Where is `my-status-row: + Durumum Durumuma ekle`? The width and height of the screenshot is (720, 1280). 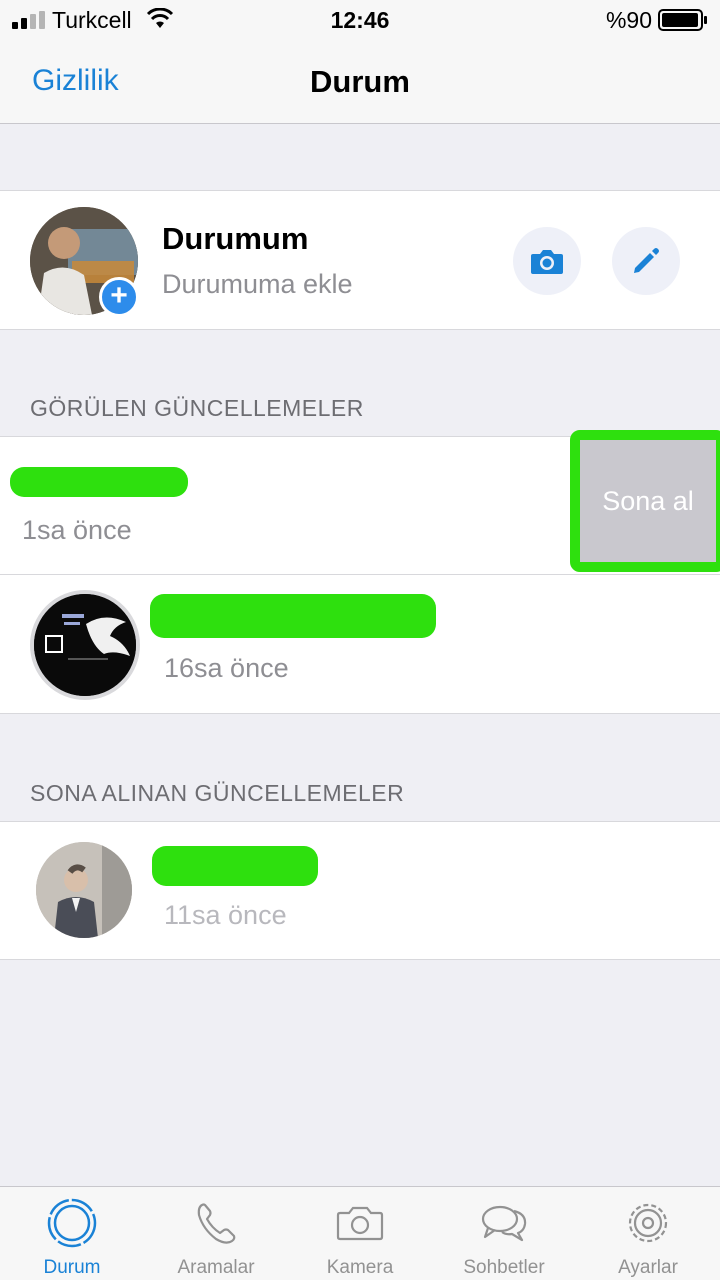
my-status-row: + Durumum Durumuma ekle is located at coordinates (360, 260).